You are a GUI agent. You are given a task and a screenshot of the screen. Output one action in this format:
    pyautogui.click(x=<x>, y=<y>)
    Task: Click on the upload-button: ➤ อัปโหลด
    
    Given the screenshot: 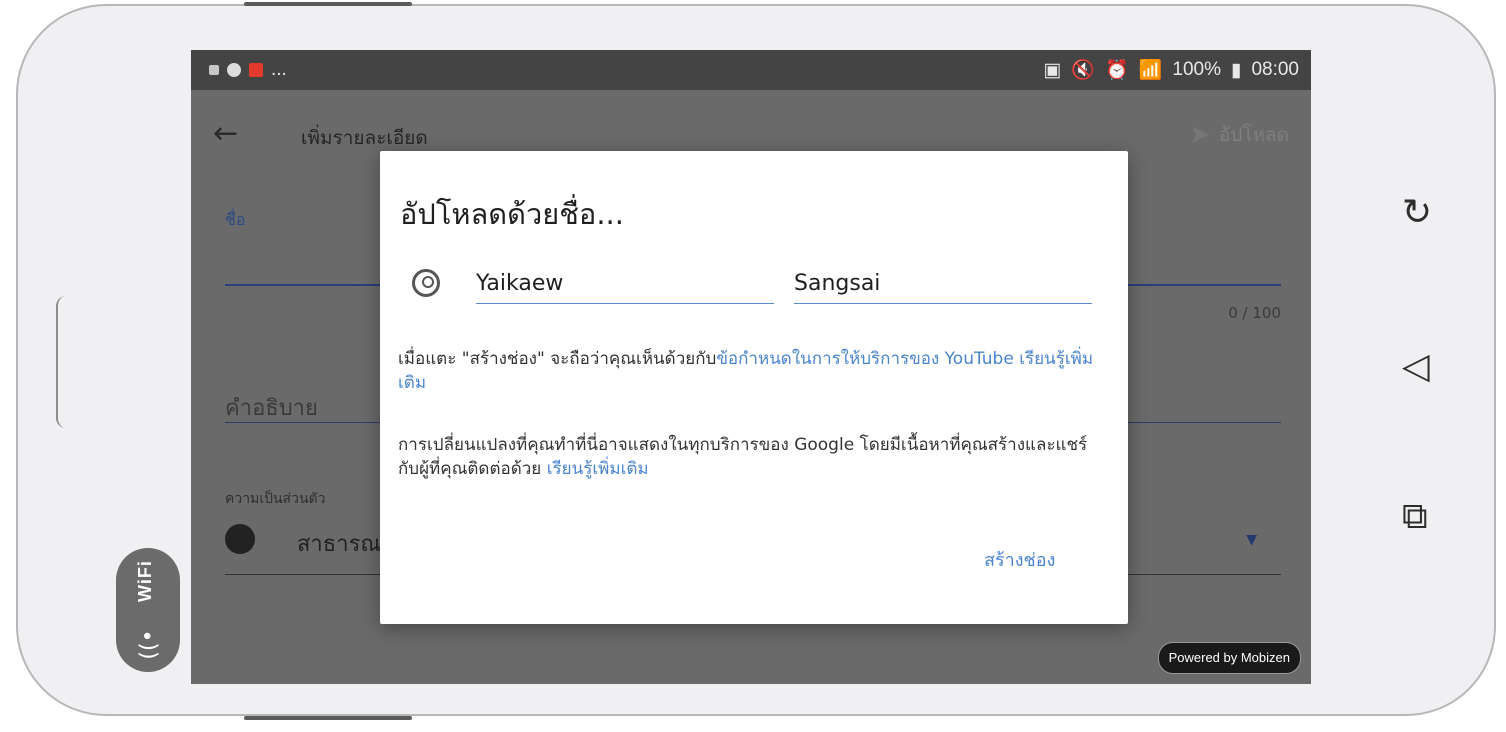 What is the action you would take?
    pyautogui.click(x=1239, y=135)
    